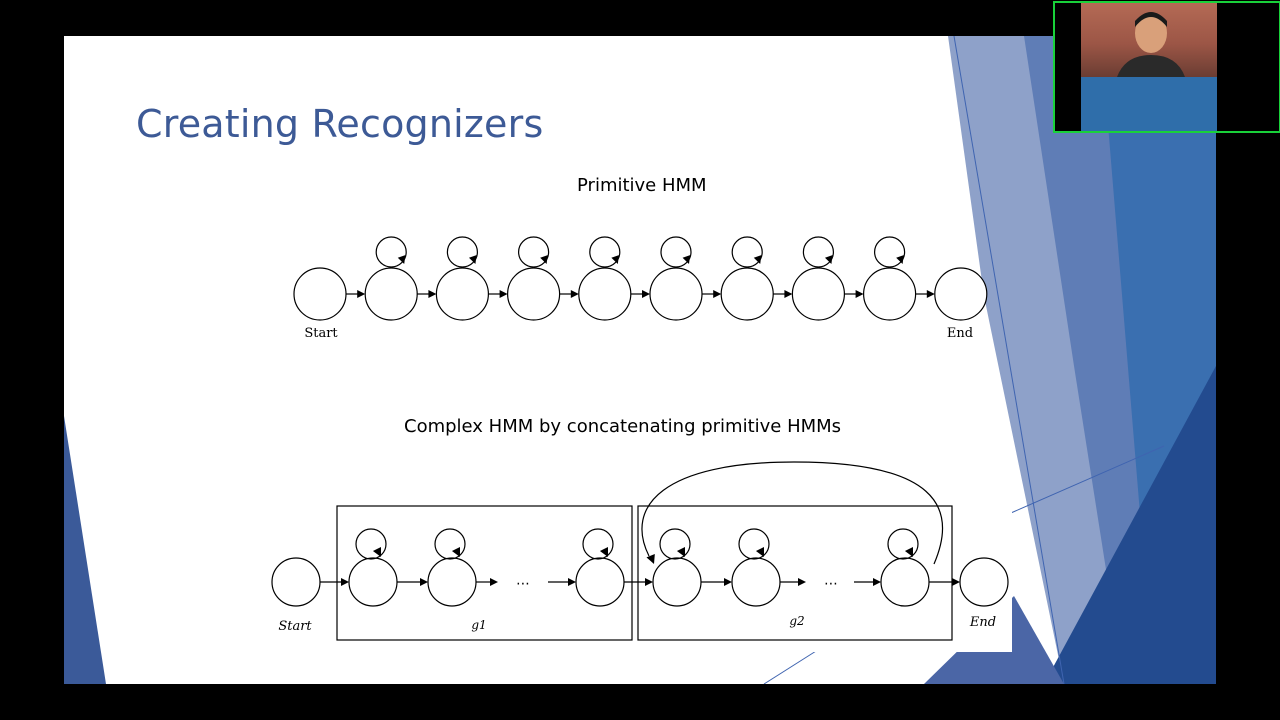  What do you see at coordinates (982, 622) in the screenshot?
I see `complex-end-label: End` at bounding box center [982, 622].